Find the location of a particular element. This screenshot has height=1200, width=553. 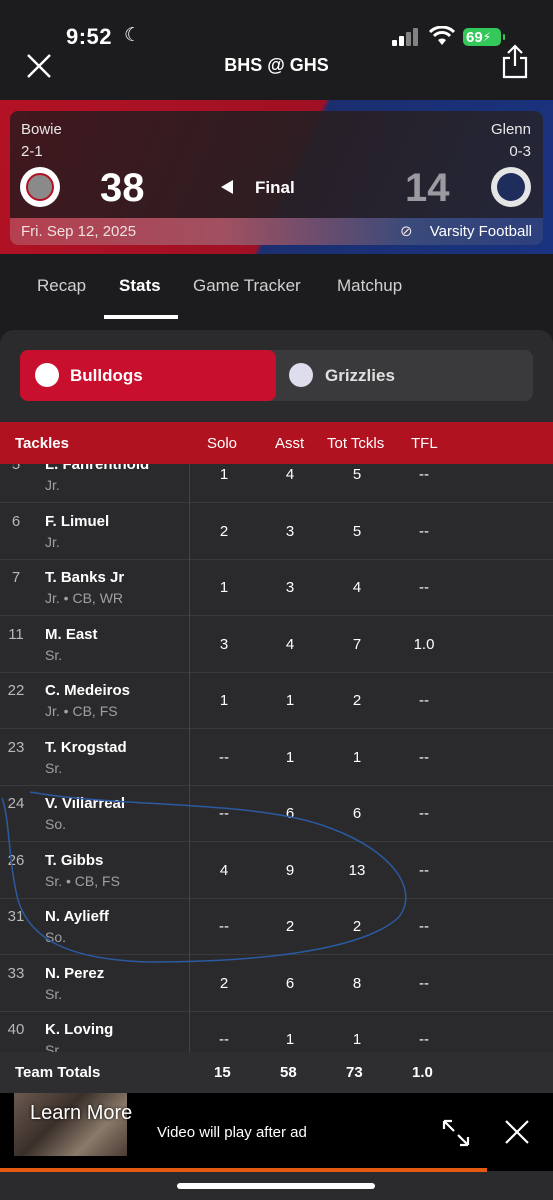

table-row: 7 T. Banks Jr Jr. • CB, WR 1 3 4 -- is located at coordinates (276, 587).